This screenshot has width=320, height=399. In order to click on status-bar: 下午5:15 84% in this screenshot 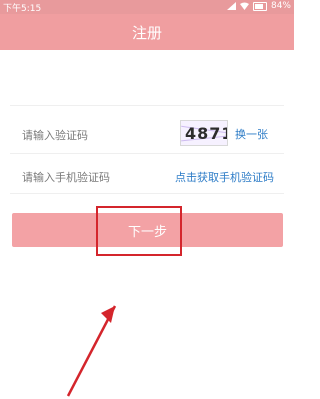, I will do `click(147, 7)`.